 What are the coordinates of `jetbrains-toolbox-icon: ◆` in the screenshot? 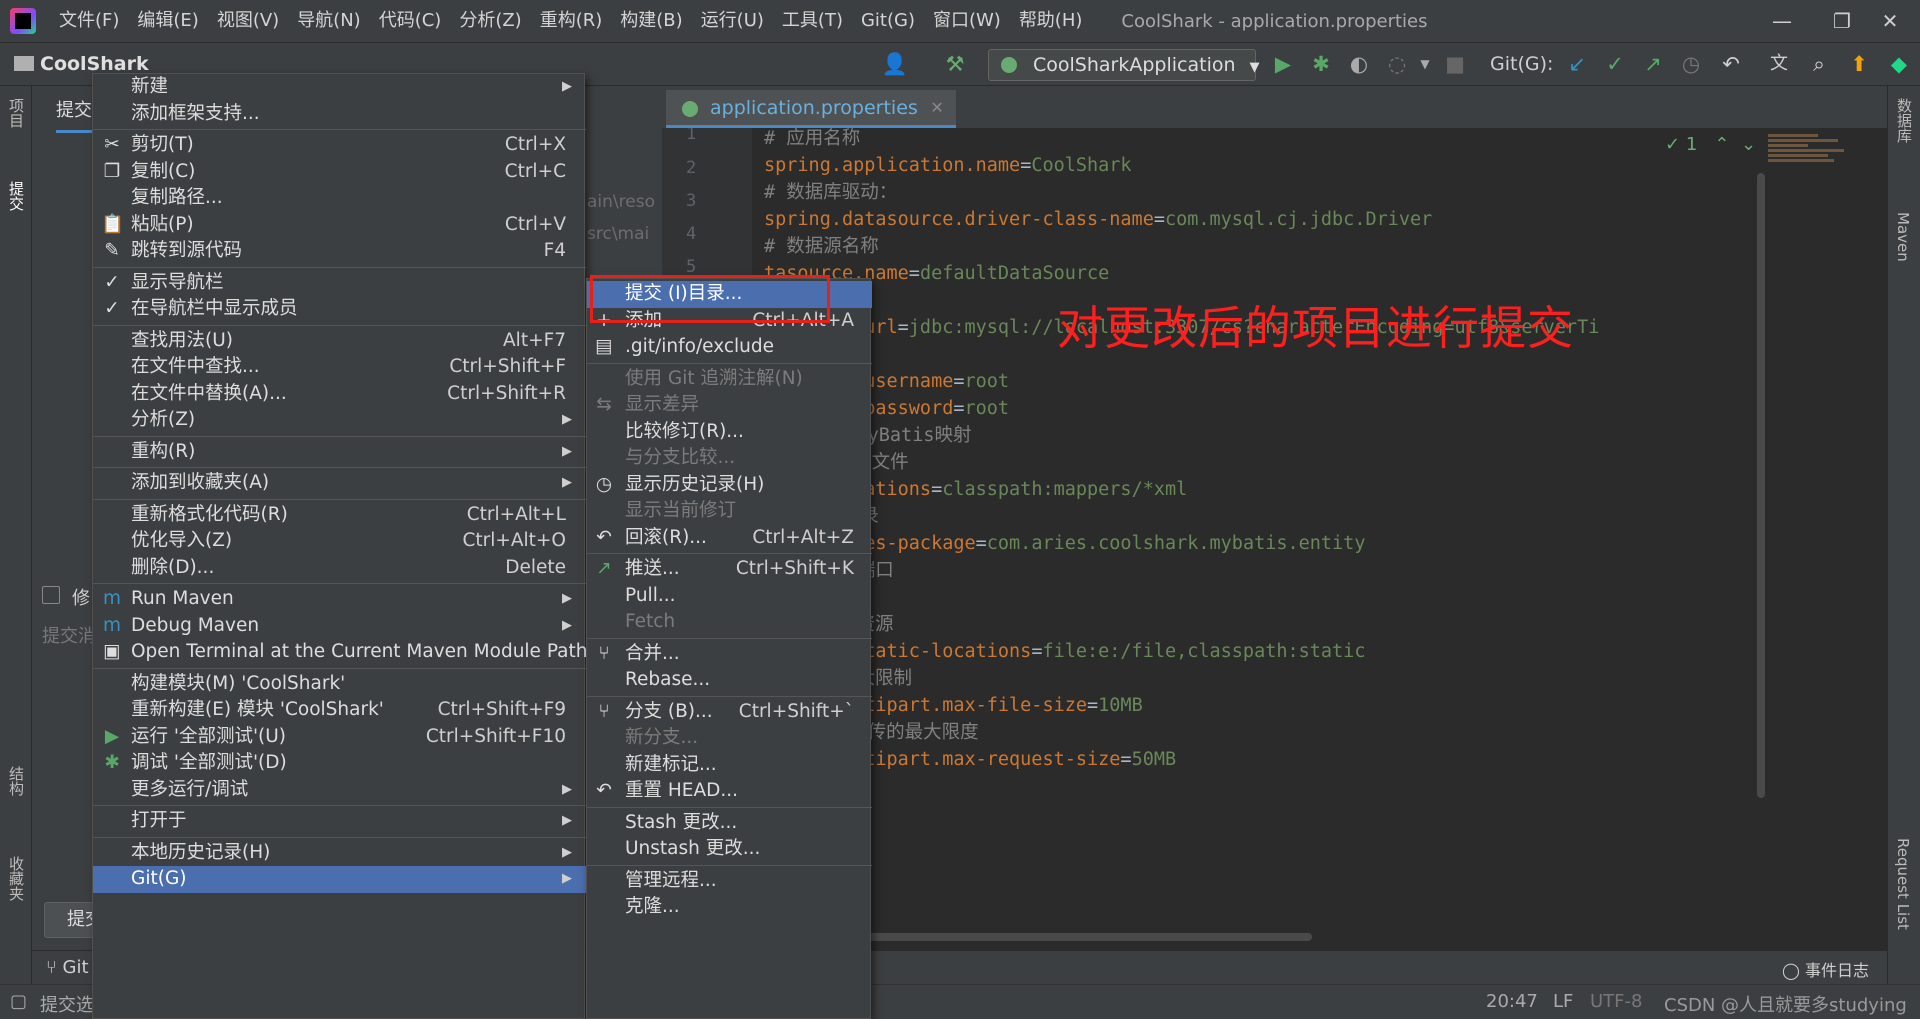 It's located at (1899, 64).